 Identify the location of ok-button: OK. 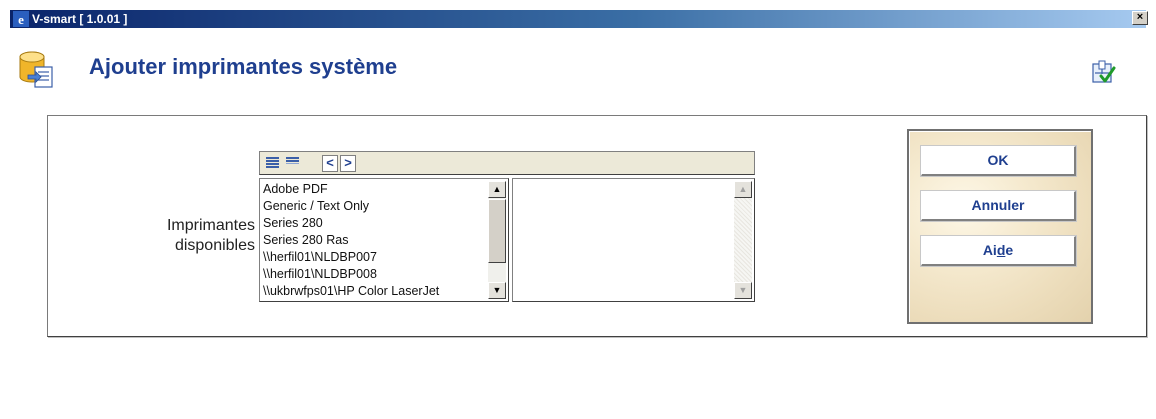
(998, 161).